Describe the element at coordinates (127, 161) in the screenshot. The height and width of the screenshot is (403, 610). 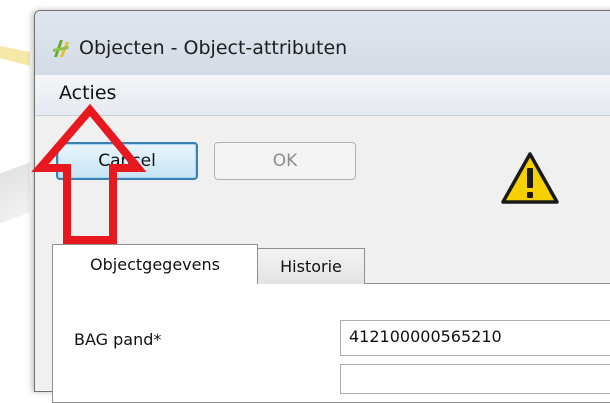
I see `cancel-button: Cancel` at that location.